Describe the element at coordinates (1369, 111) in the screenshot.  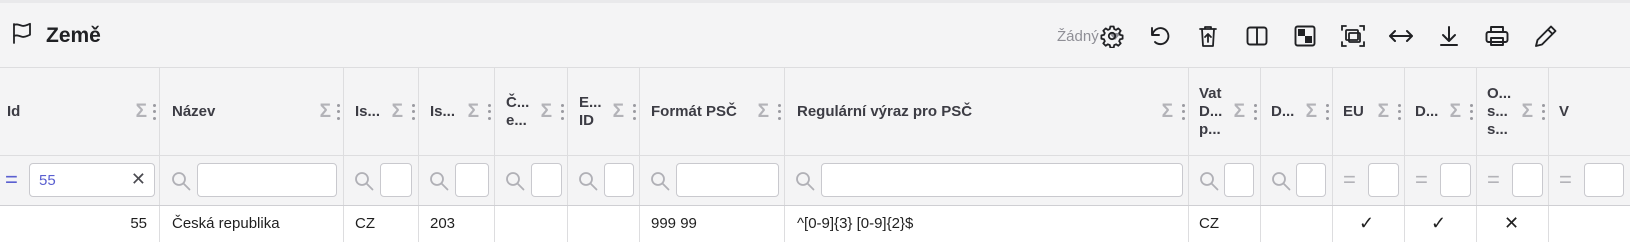
I see `column-header-eu: EU Σ` at that location.